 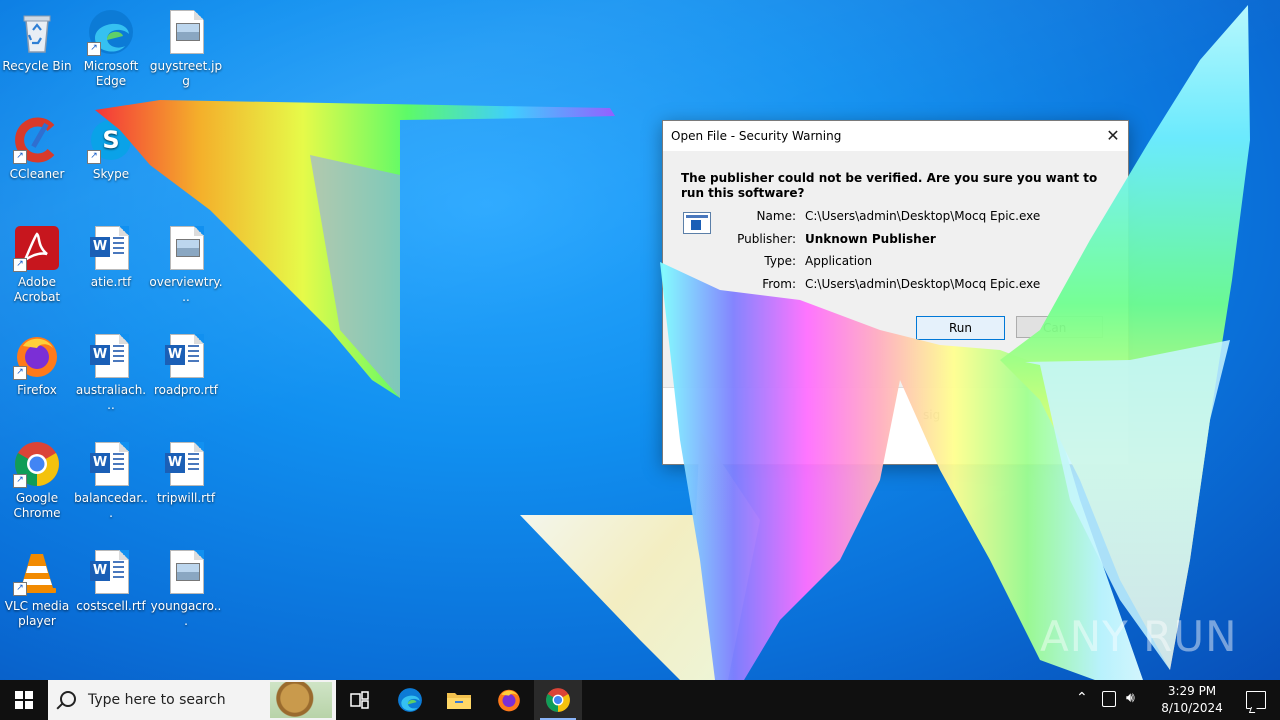 I want to click on desktop-icon-skype: S ↗ Skype, so click(x=111, y=149).